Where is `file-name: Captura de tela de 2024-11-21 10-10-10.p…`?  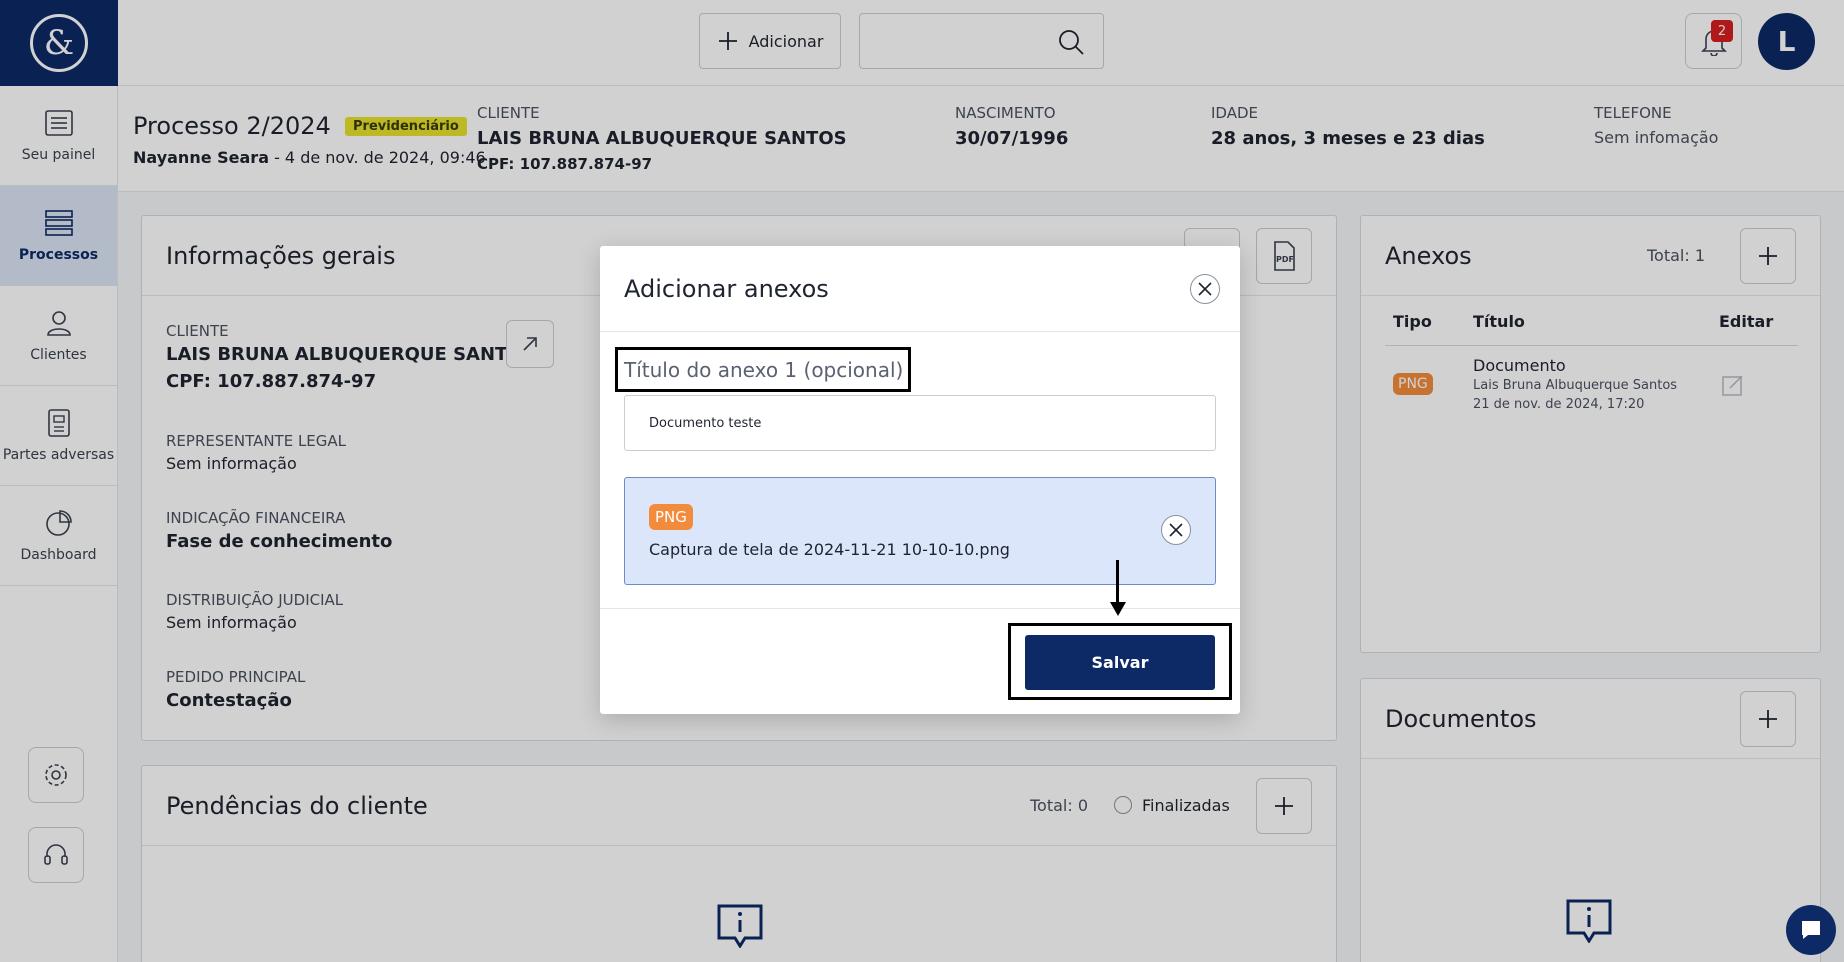 file-name: Captura de tela de 2024-11-21 10-10-10.p… is located at coordinates (829, 549).